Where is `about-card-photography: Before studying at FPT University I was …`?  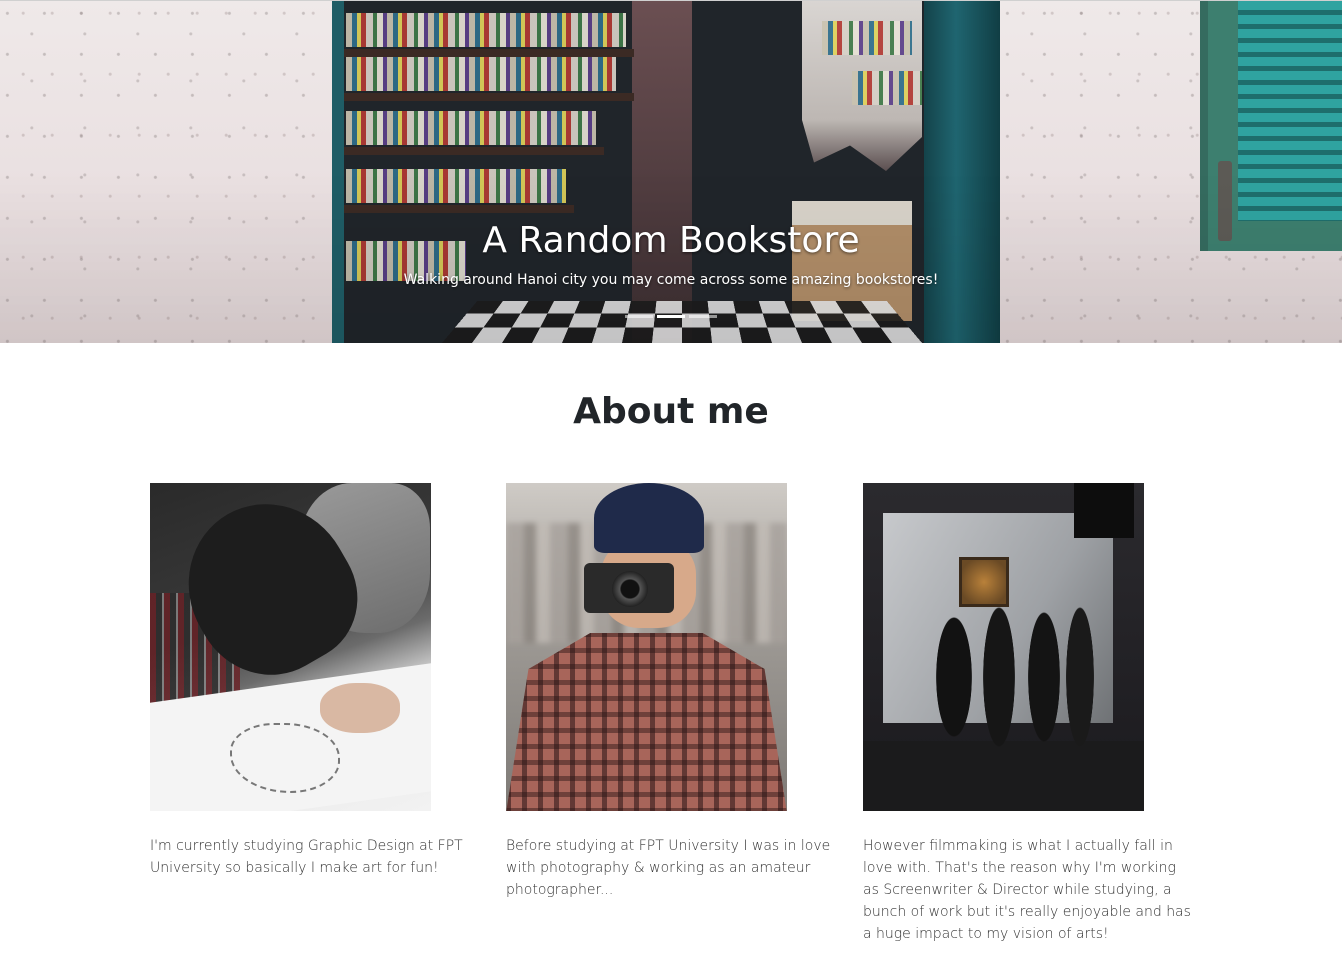 about-card-photography: Before studying at FPT University I was … is located at coordinates (671, 692).